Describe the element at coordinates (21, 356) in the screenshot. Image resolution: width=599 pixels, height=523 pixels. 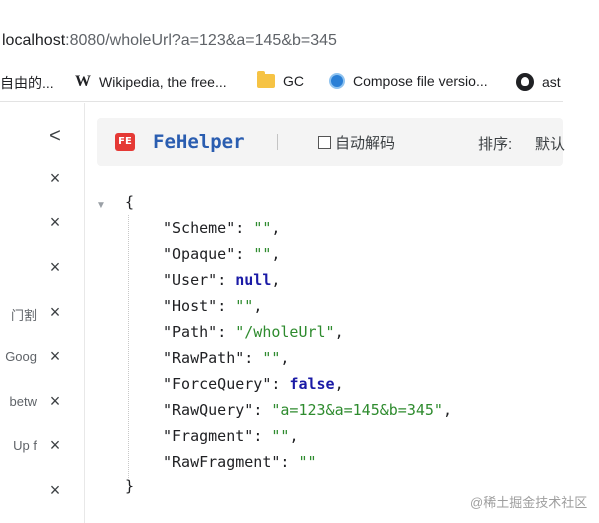
I see `sidebar-tab-label: Goog` at that location.